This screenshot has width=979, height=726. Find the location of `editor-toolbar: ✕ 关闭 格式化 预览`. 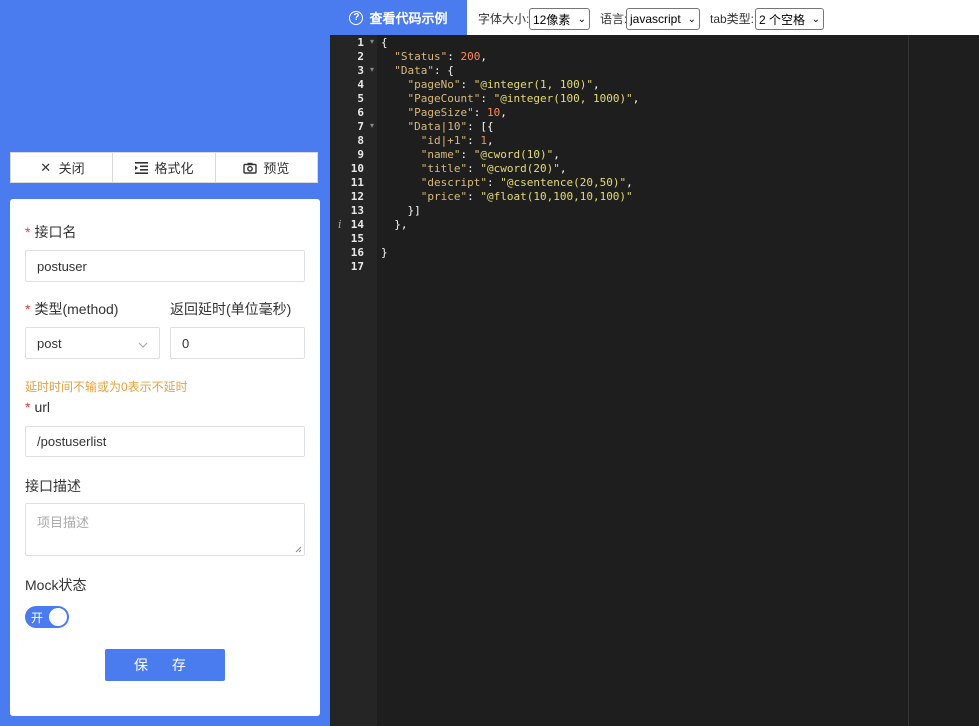

editor-toolbar: ✕ 关闭 格式化 预览 is located at coordinates (164, 167).